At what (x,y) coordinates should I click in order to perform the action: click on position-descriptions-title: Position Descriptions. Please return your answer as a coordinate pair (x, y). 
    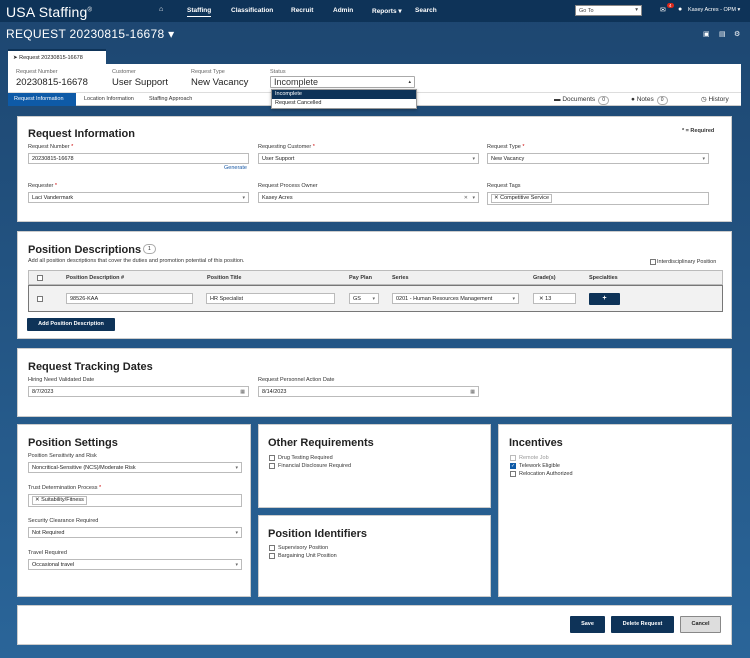
    Looking at the image, I should click on (85, 250).